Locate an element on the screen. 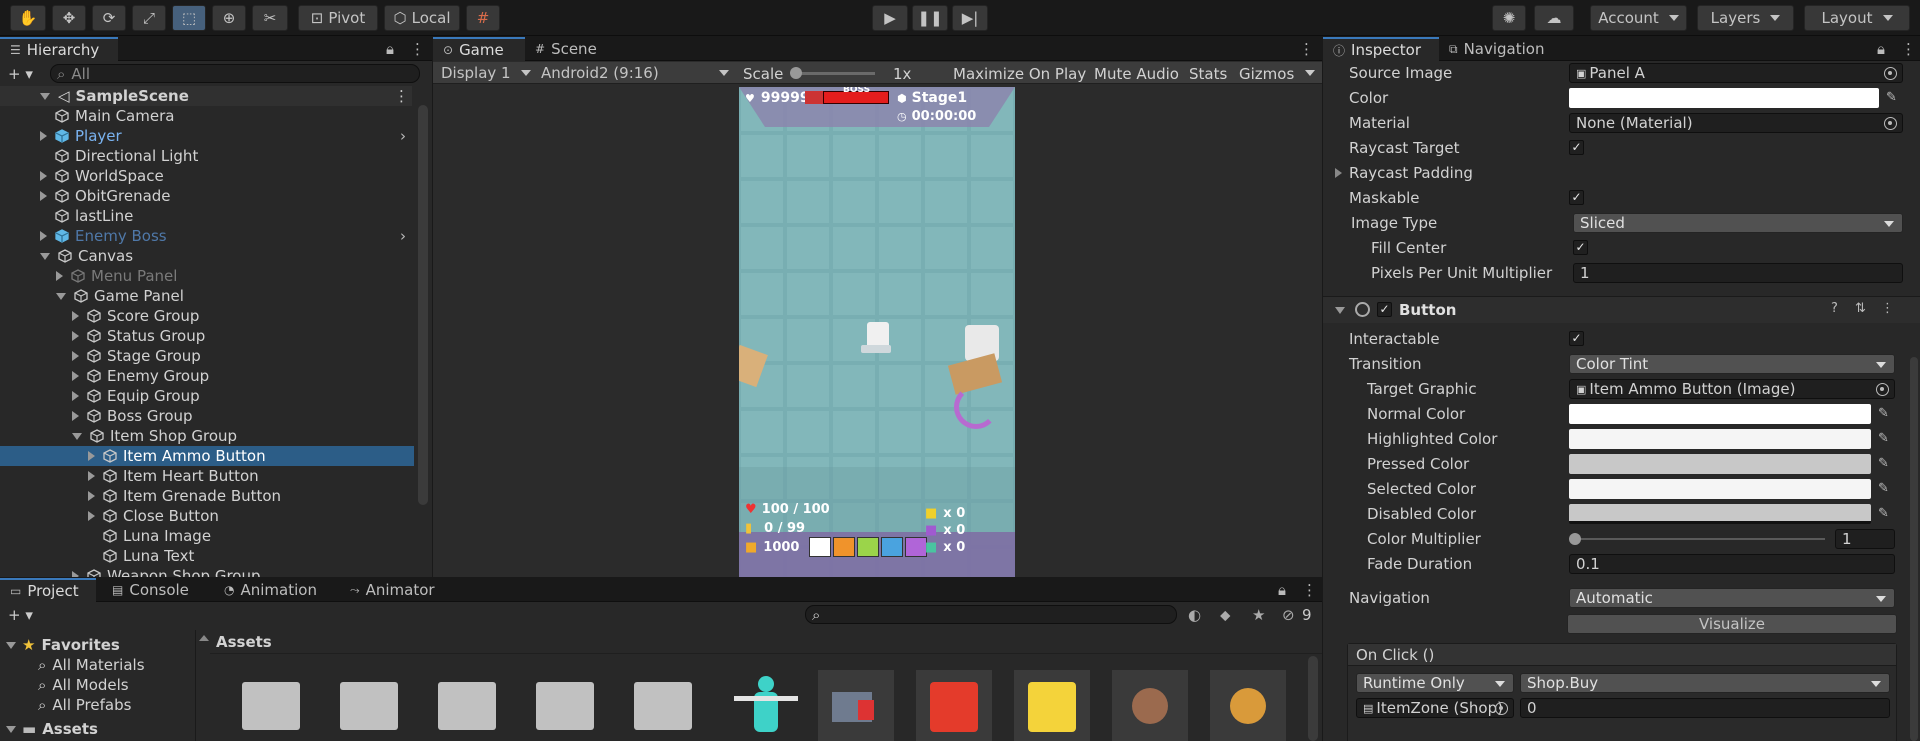 This screenshot has height=741, width=1920. layout-dropdown: Layout is located at coordinates (1857, 18).